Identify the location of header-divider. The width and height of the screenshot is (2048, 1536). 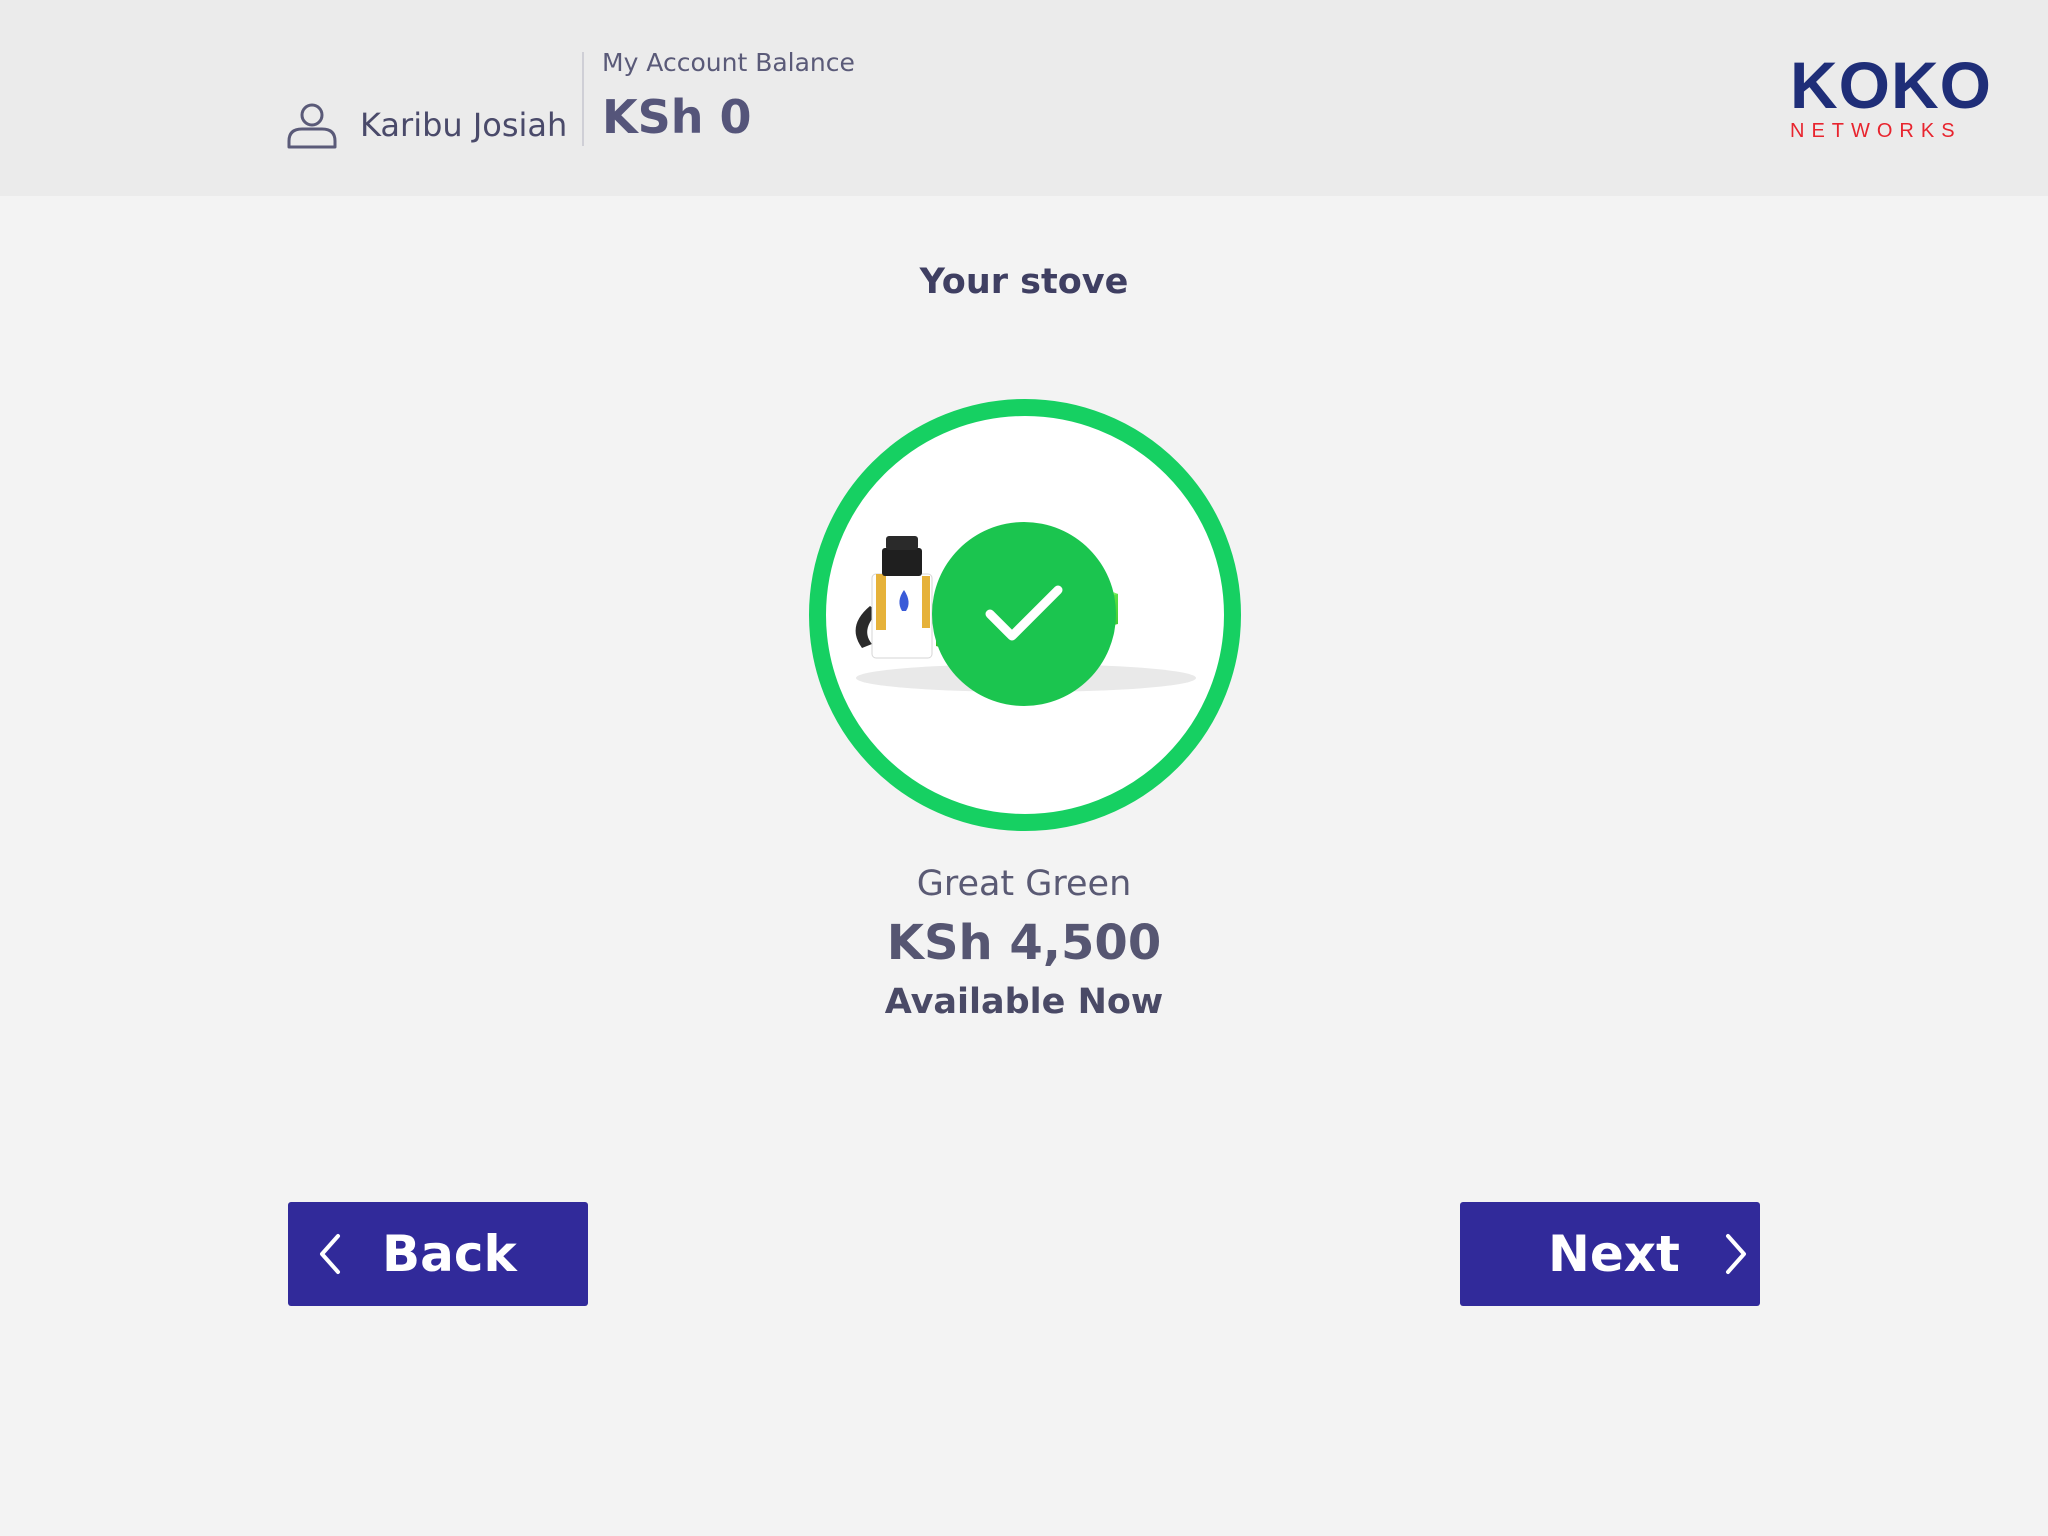
(583, 99).